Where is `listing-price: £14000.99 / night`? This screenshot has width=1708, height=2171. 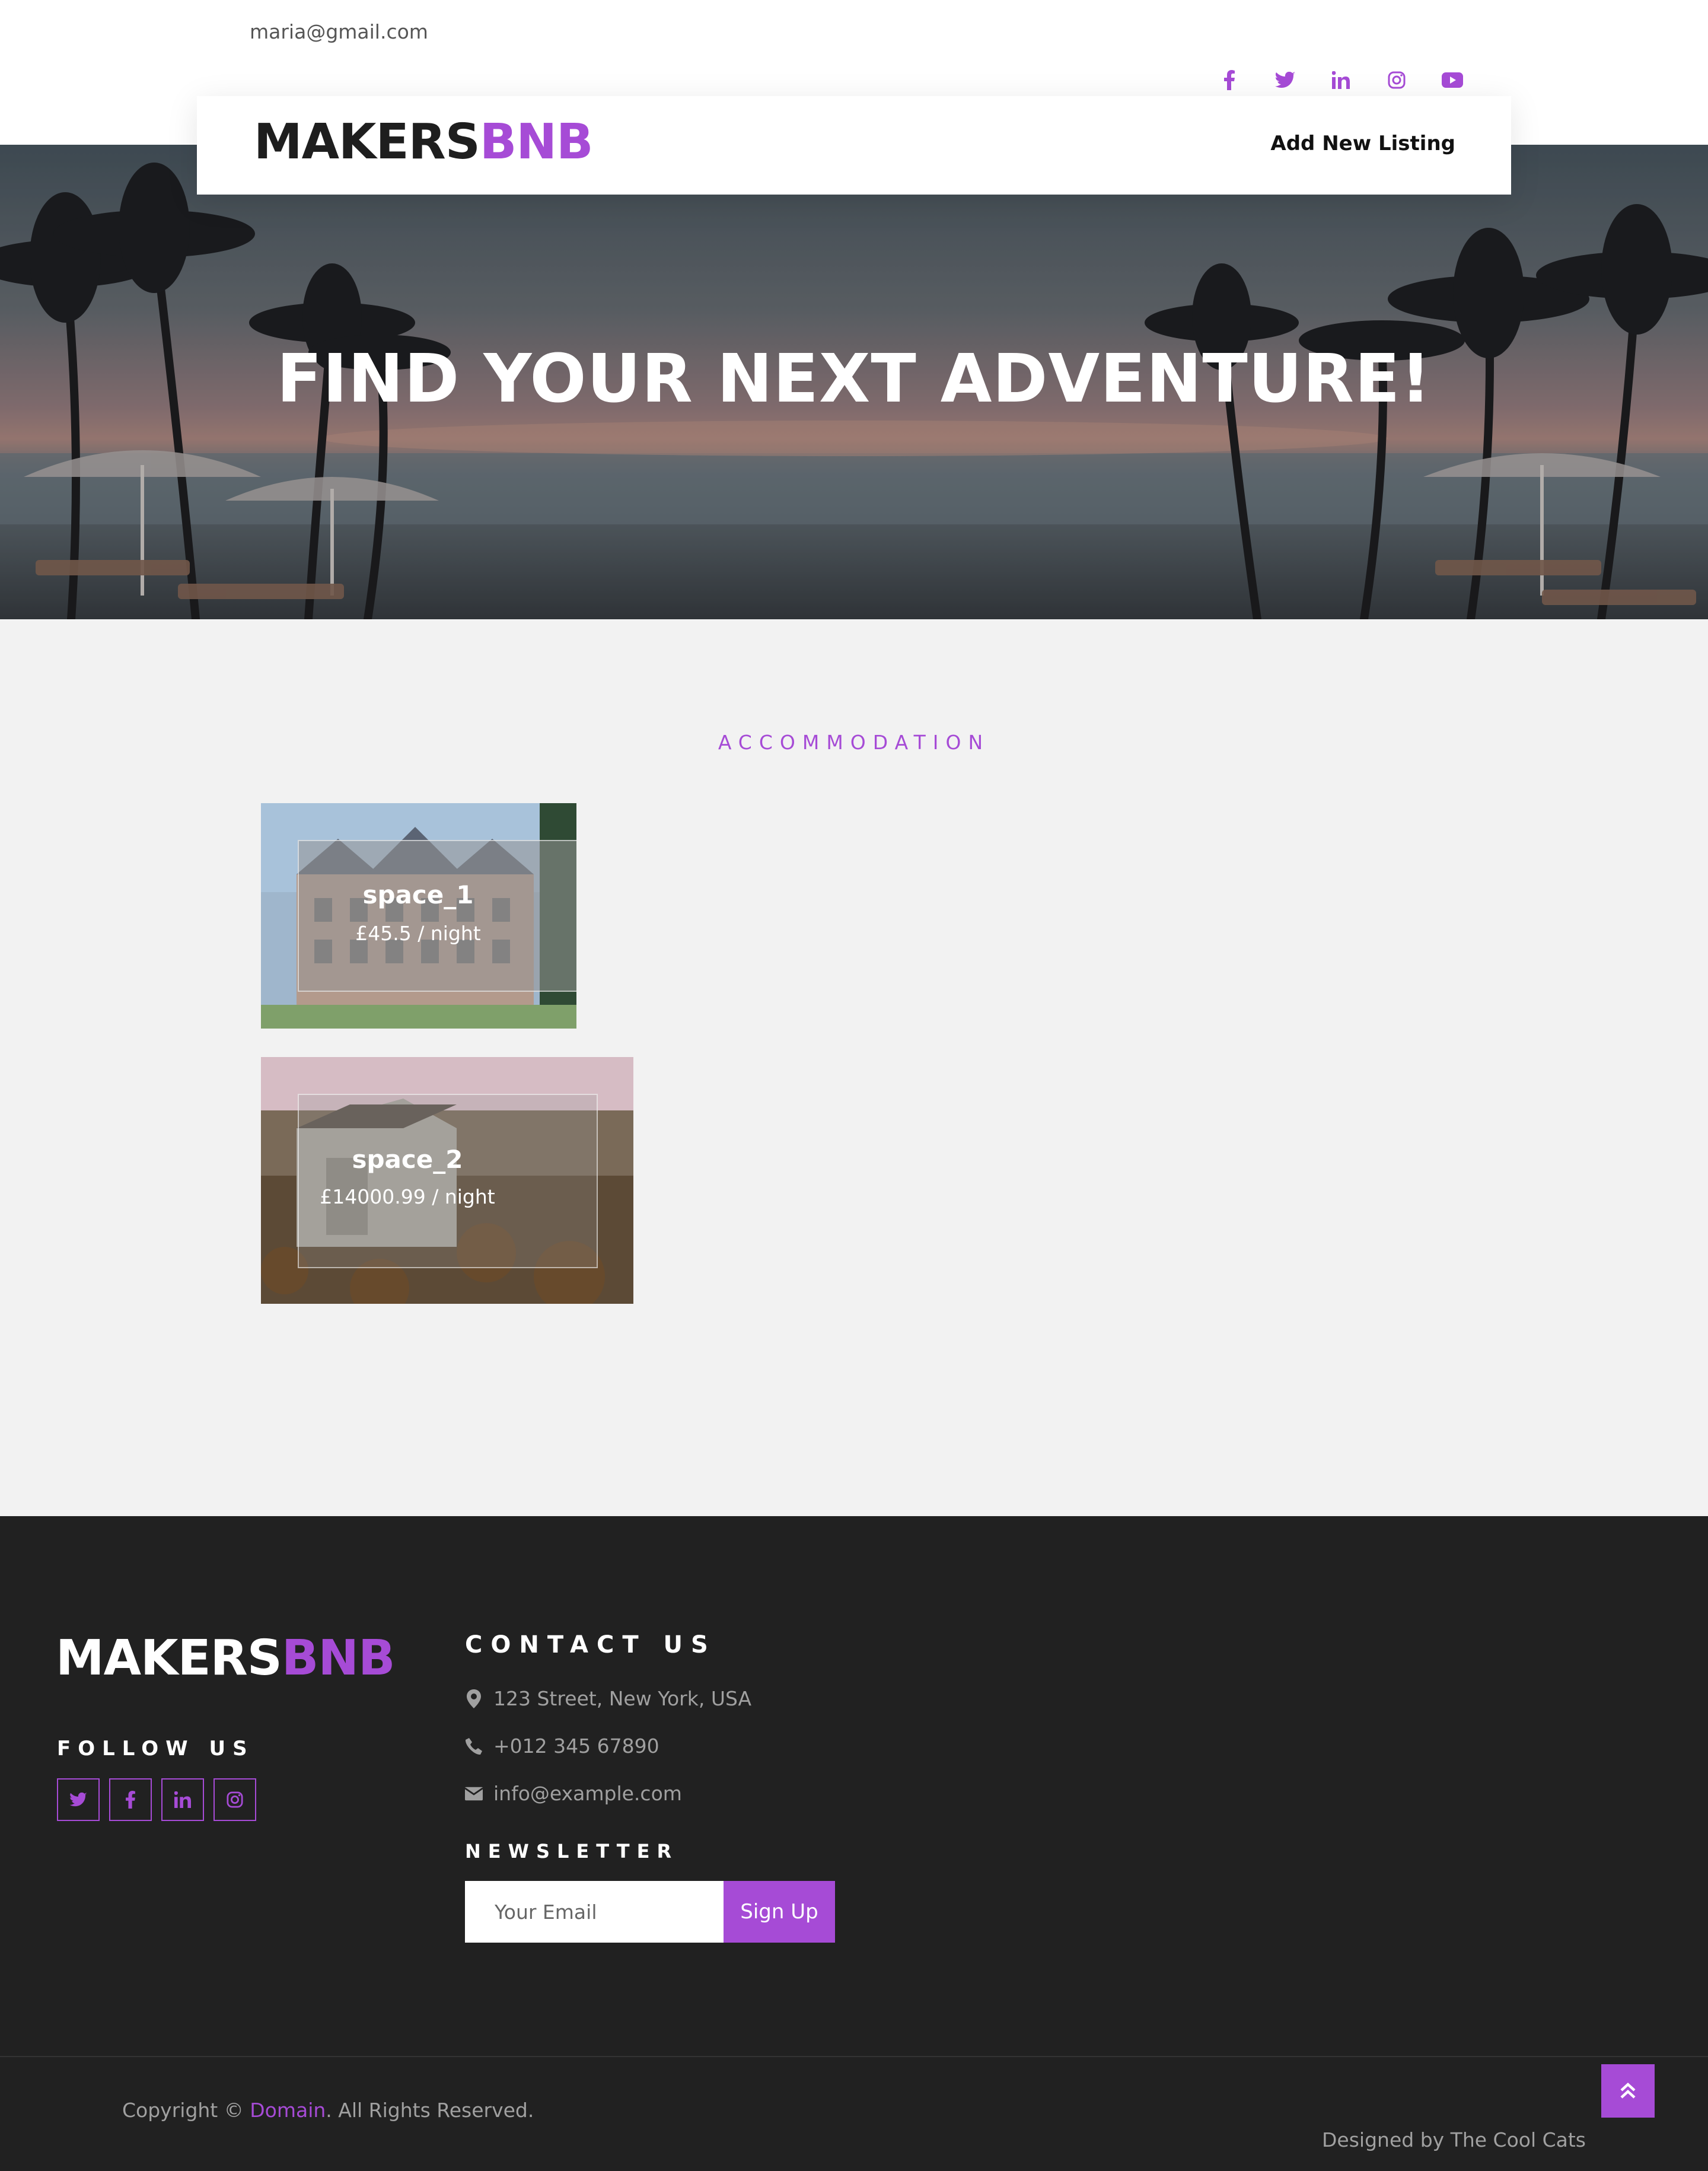 listing-price: £14000.99 / night is located at coordinates (407, 1196).